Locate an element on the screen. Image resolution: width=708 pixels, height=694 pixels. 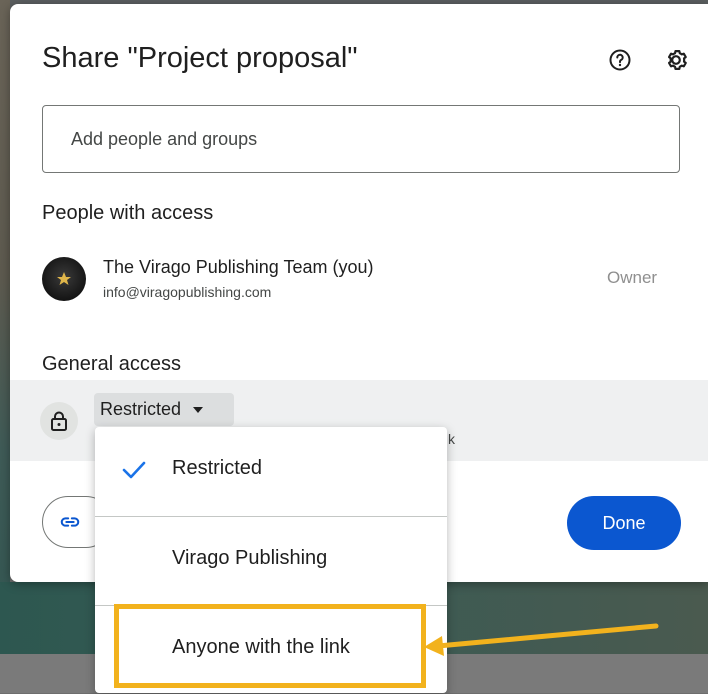
menu-item-restricted: Restricted is located at coordinates (271, 471).